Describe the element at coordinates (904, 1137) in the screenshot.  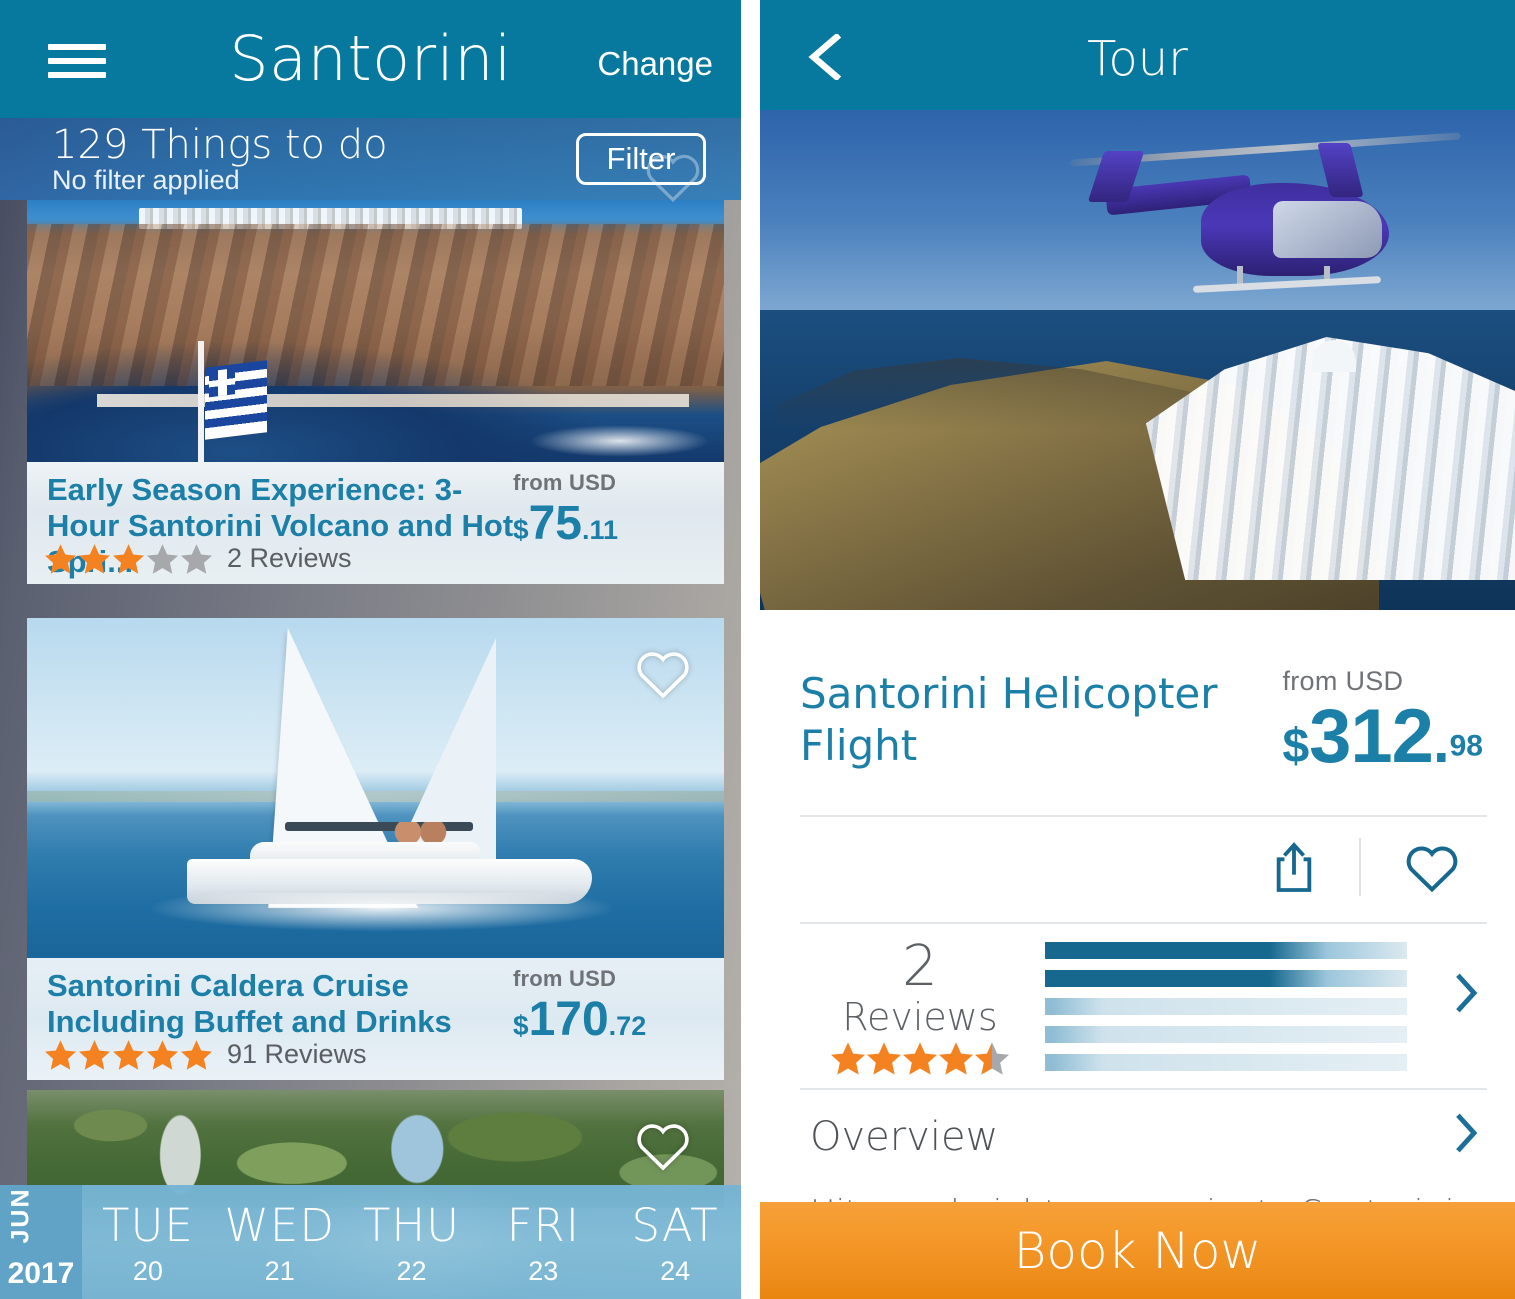
I see `overview-label: Overview` at that location.